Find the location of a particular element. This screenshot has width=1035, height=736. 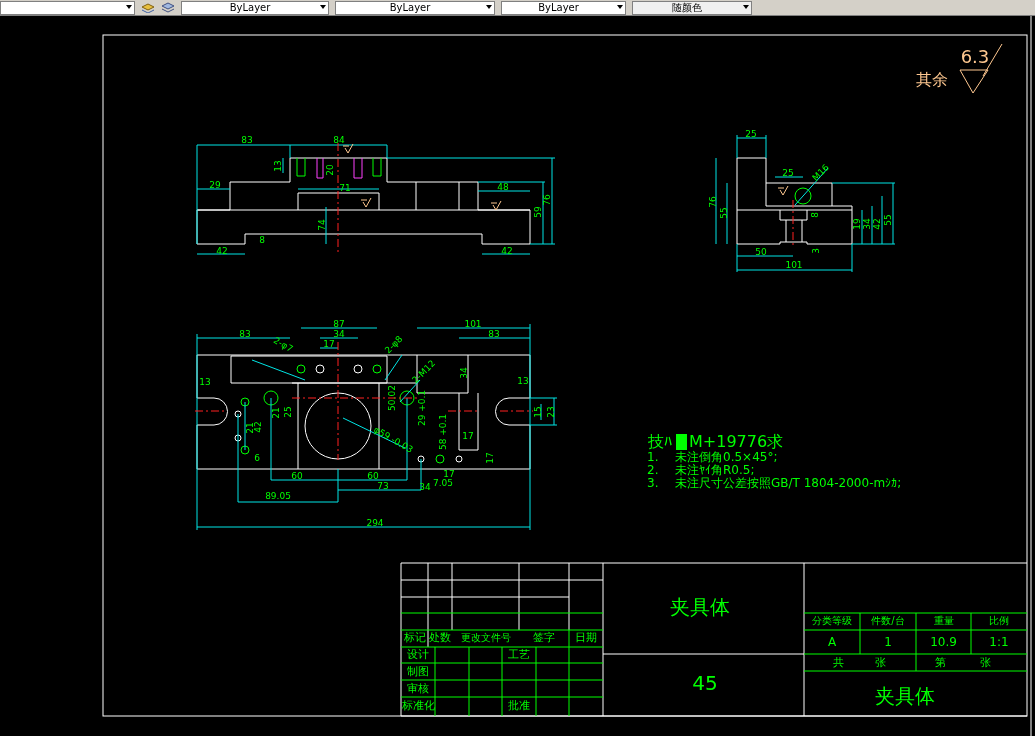

dimension-label: 29 is located at coordinates (215, 184).